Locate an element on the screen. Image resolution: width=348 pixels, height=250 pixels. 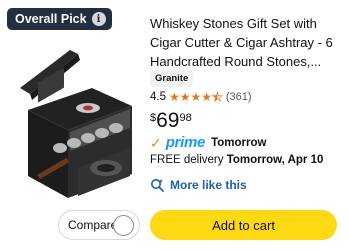
add-to-cart-button: Add to cart is located at coordinates (243, 225).